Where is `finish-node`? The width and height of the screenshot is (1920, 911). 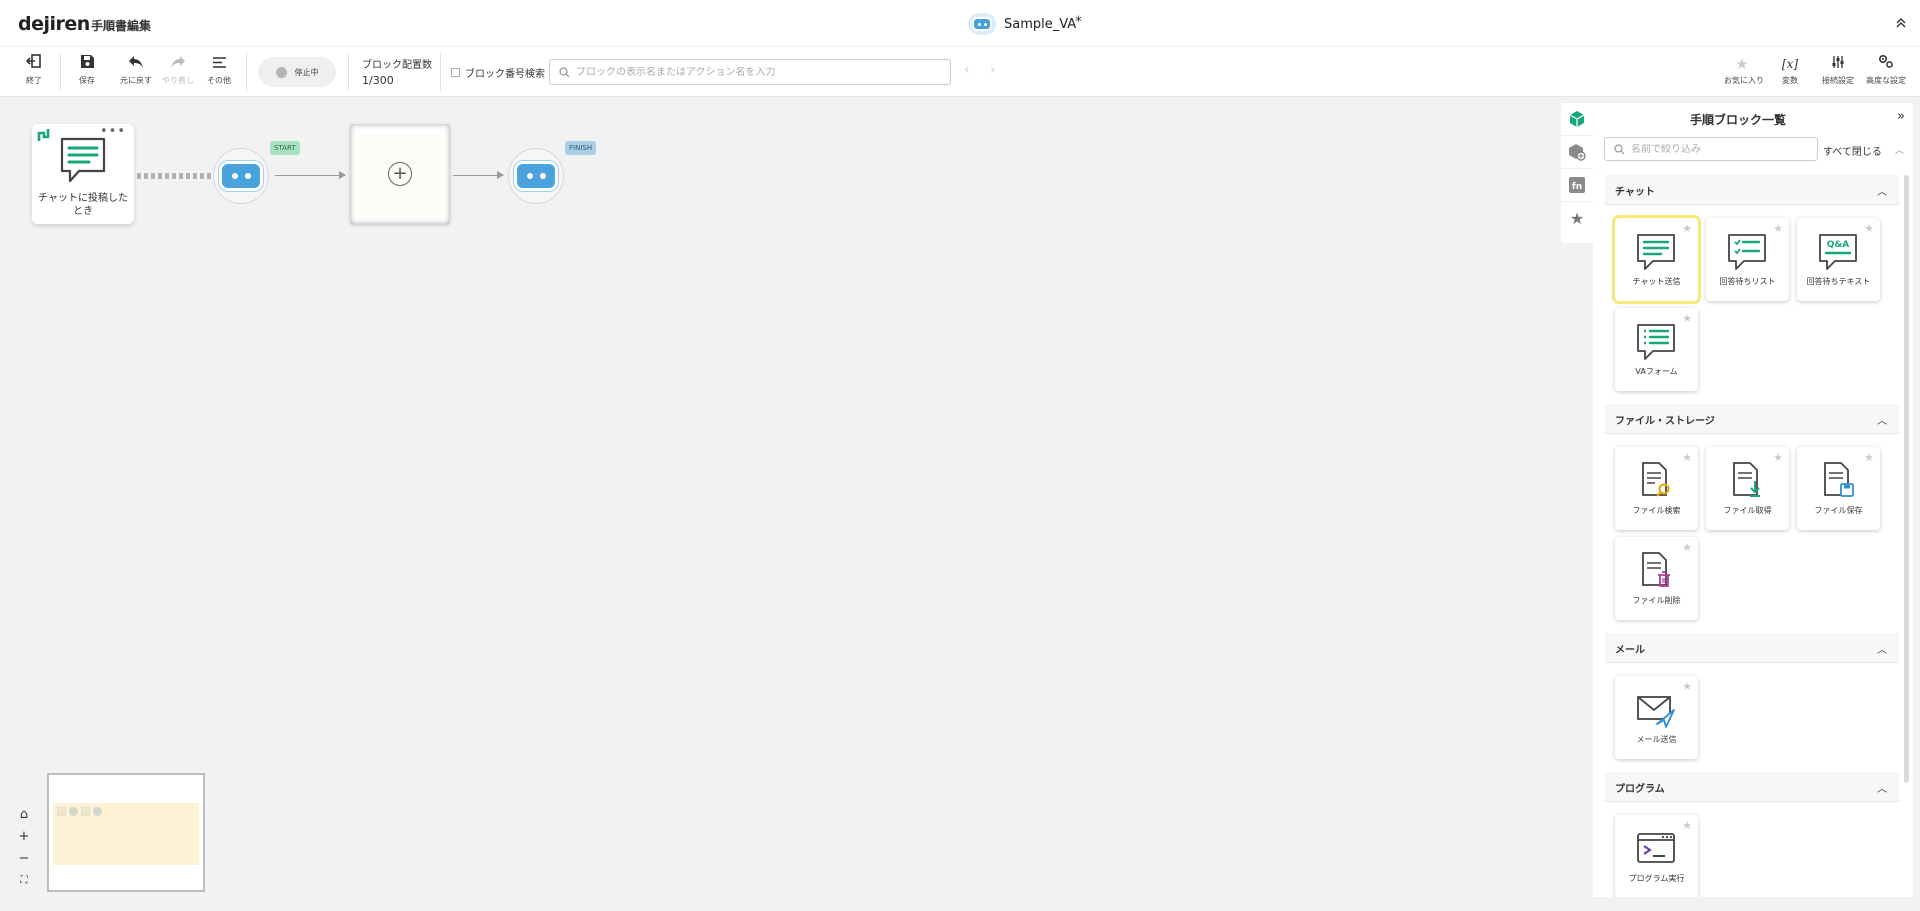
finish-node is located at coordinates (536, 176).